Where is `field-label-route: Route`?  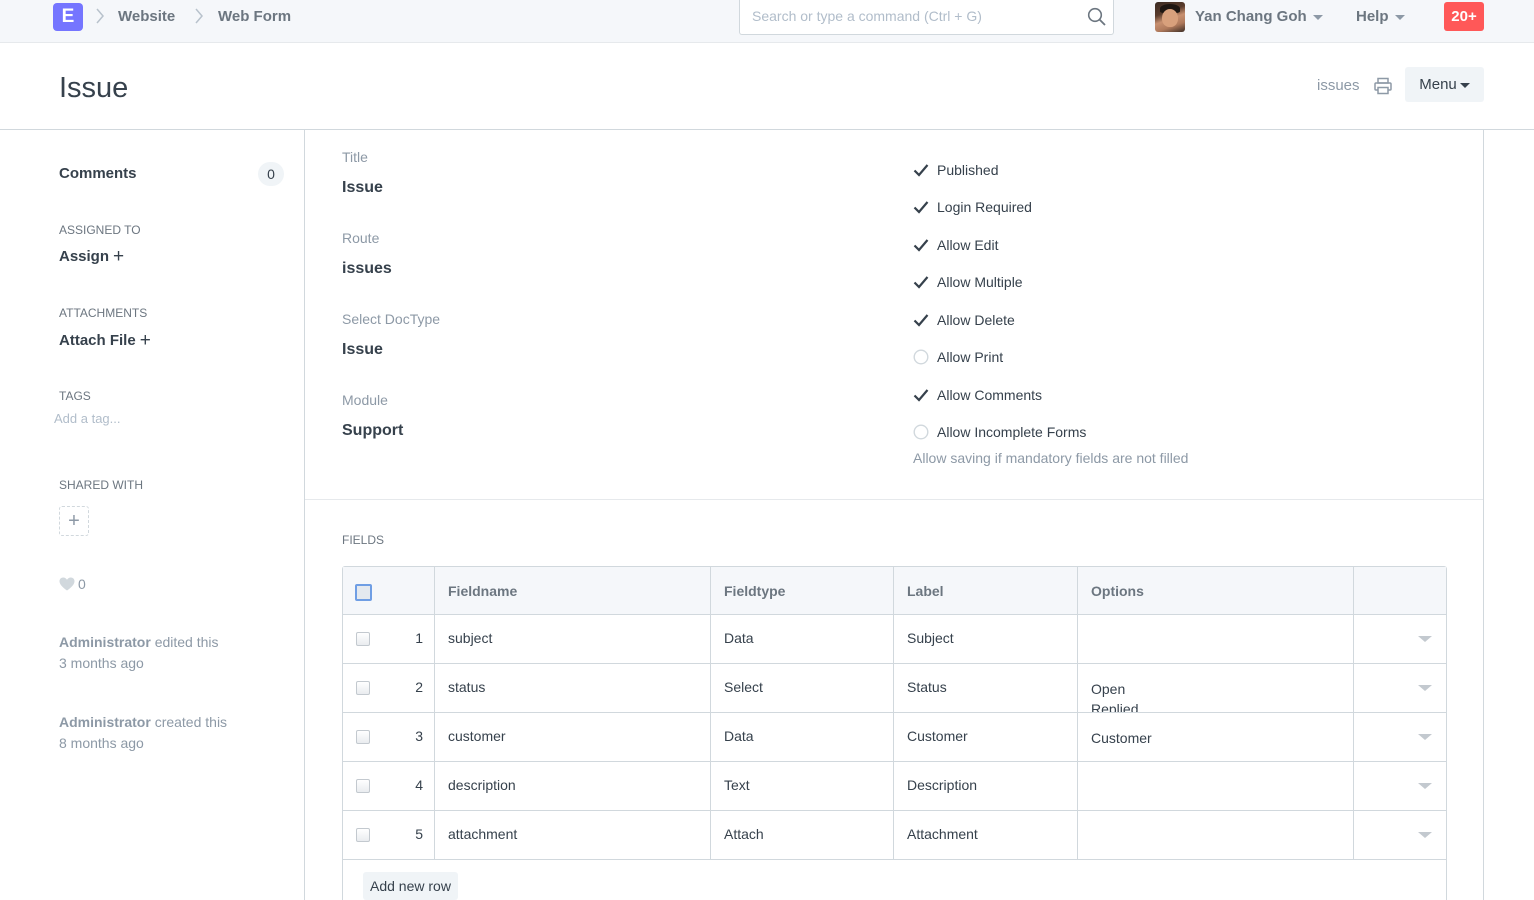
field-label-route: Route is located at coordinates (361, 238).